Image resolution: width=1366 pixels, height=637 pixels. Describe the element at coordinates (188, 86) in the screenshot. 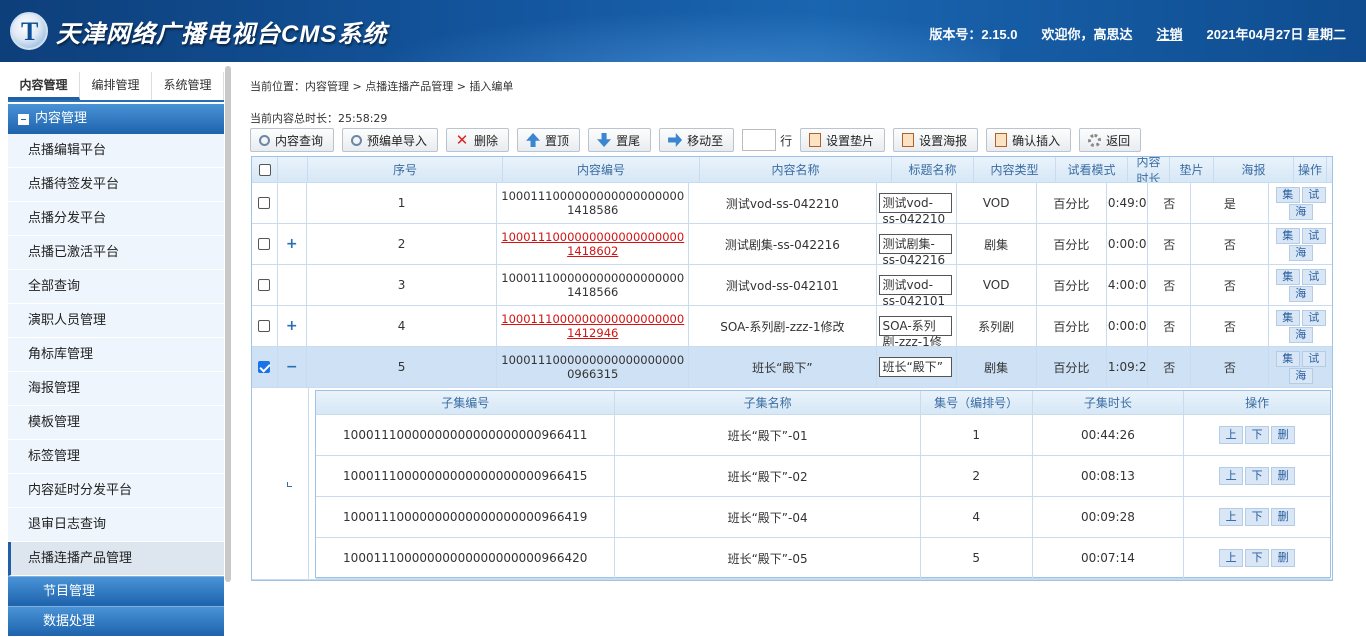

I see `tab-2: 系统管理` at that location.